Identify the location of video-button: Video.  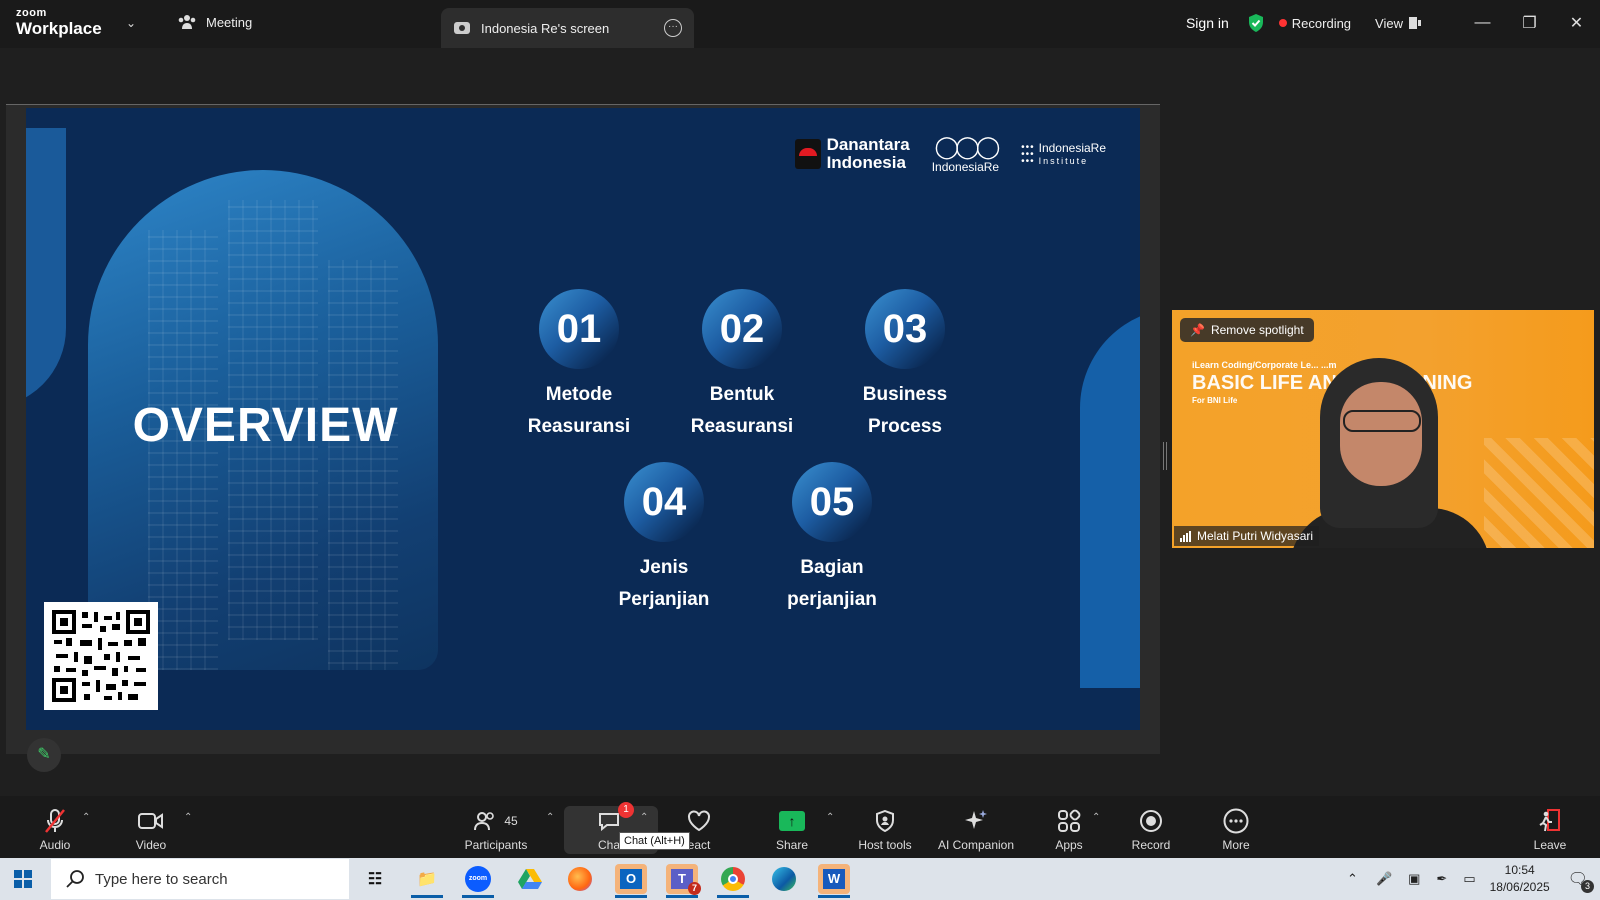
(151, 830).